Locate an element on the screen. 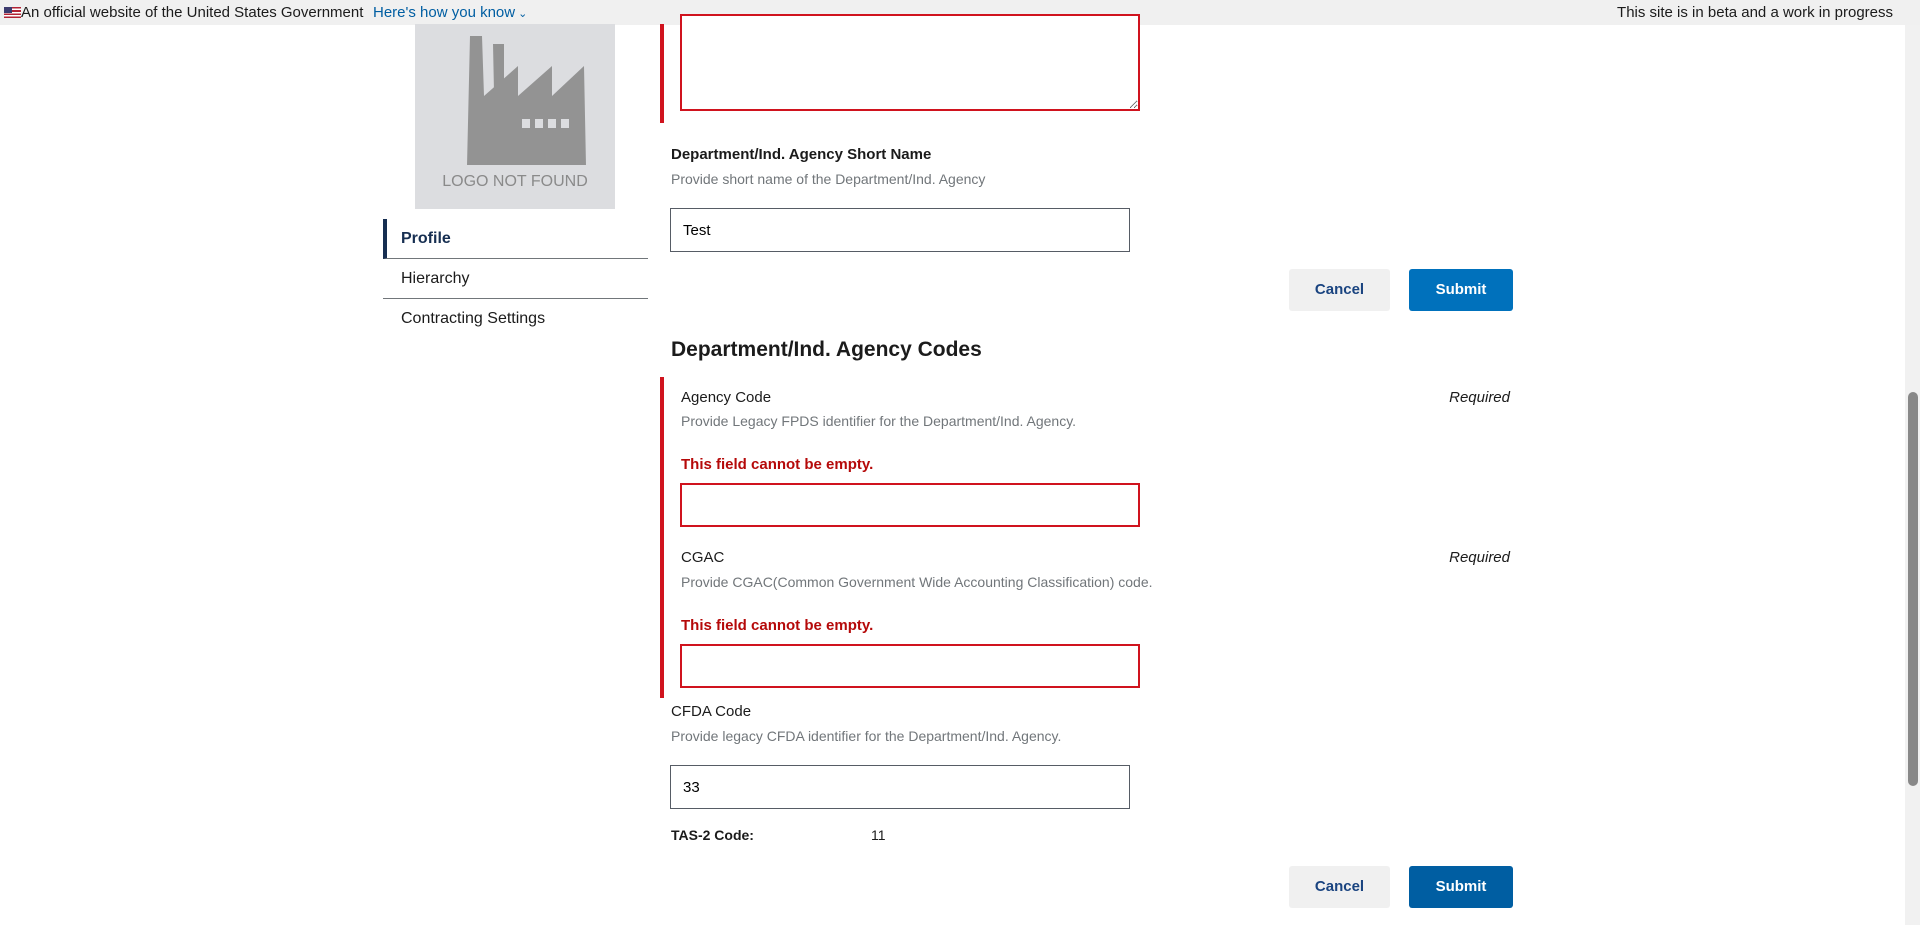 This screenshot has width=1920, height=925. chevron-down-icon: ⌄ is located at coordinates (521, 14).